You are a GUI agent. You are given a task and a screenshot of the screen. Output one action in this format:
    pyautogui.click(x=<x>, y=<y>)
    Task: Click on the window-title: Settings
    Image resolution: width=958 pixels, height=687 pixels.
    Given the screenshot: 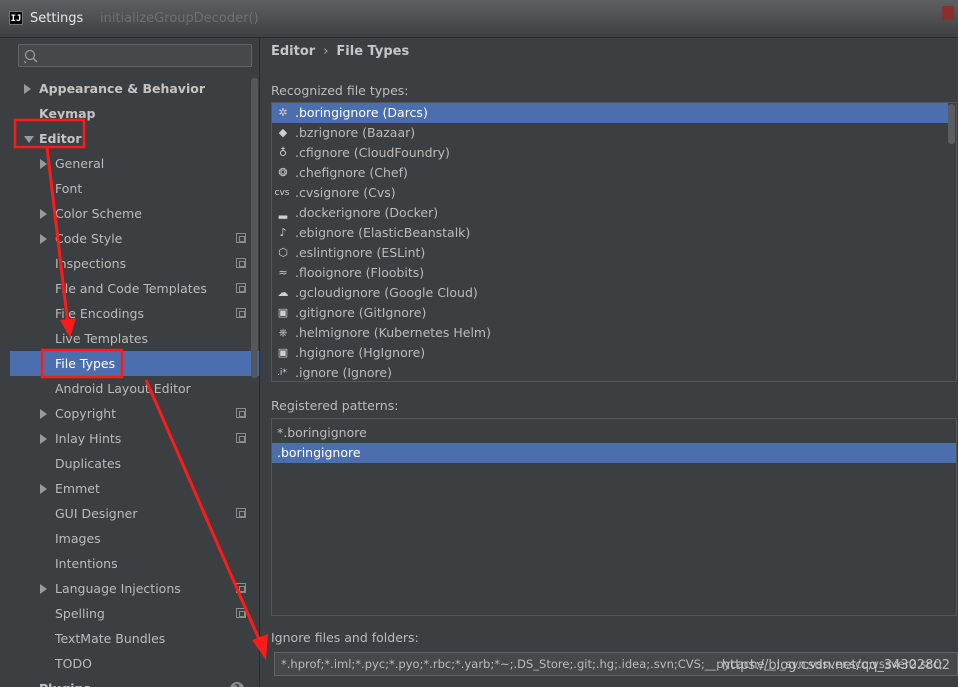 What is the action you would take?
    pyautogui.click(x=57, y=18)
    